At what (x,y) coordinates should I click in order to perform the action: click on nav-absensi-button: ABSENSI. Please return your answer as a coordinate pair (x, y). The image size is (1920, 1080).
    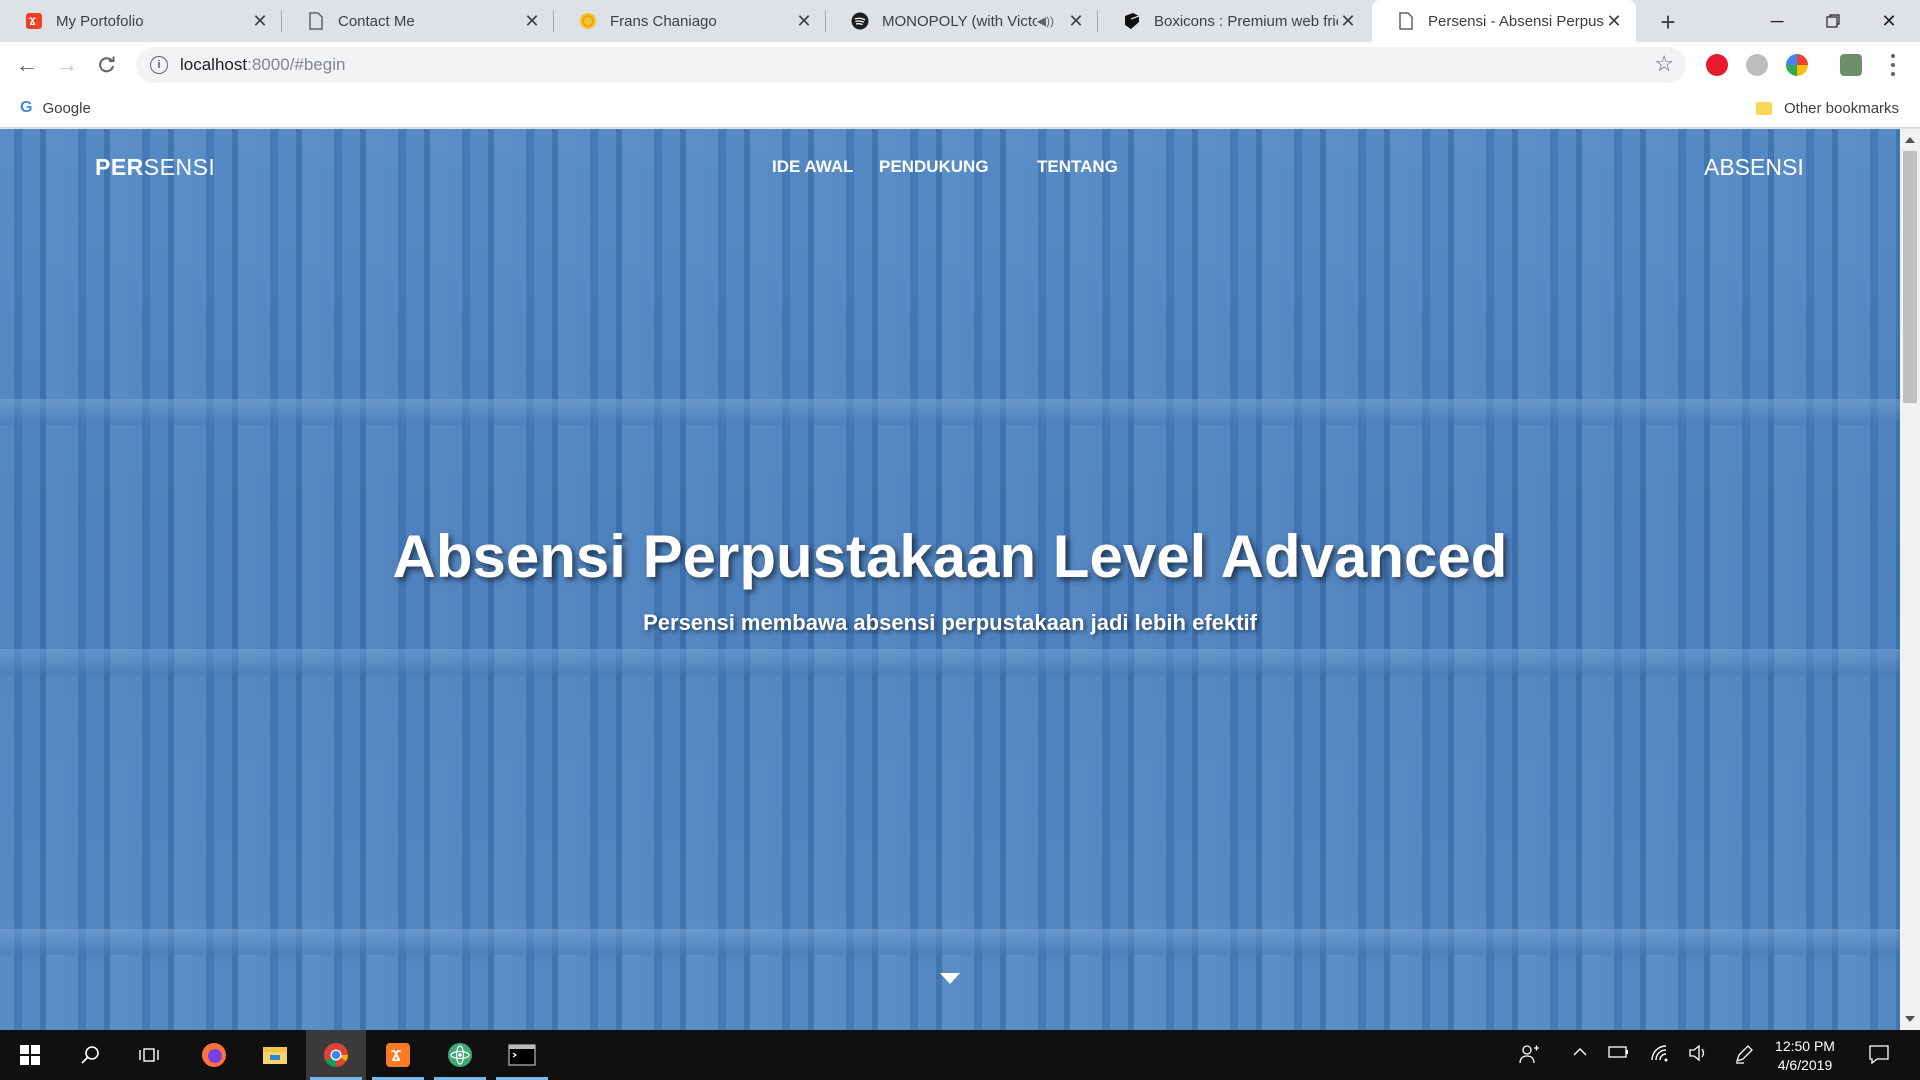
    Looking at the image, I should click on (1754, 167).